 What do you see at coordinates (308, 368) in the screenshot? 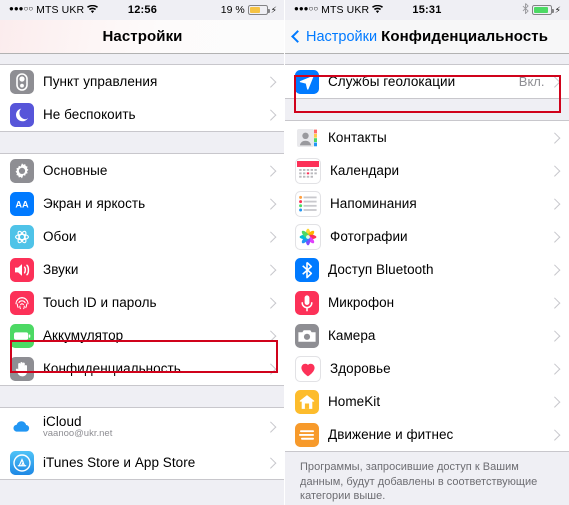
I see `health-icon` at bounding box center [308, 368].